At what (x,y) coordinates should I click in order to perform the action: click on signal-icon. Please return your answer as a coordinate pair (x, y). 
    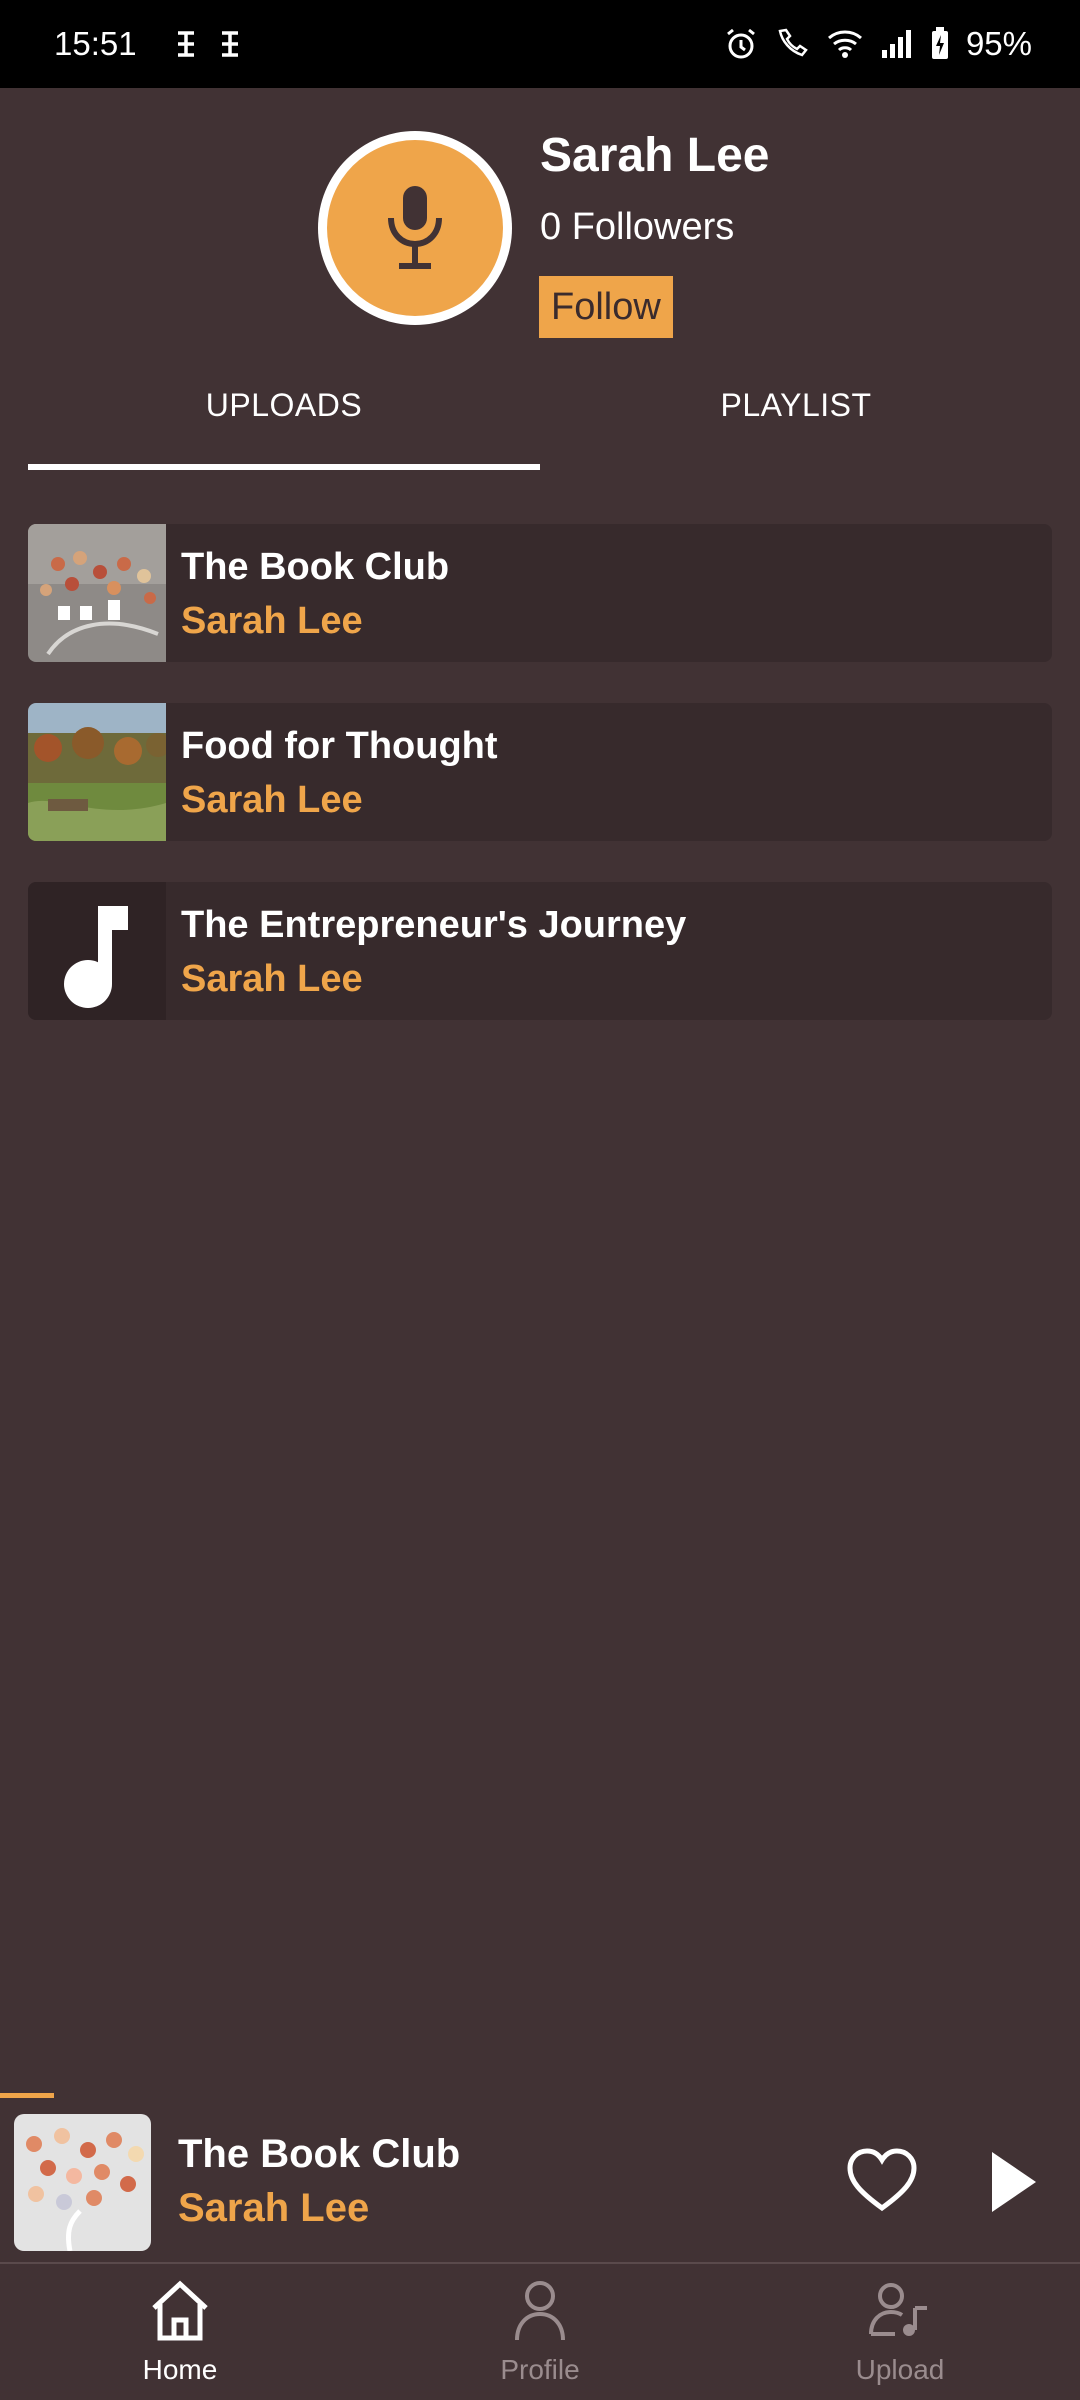
    Looking at the image, I should click on (896, 44).